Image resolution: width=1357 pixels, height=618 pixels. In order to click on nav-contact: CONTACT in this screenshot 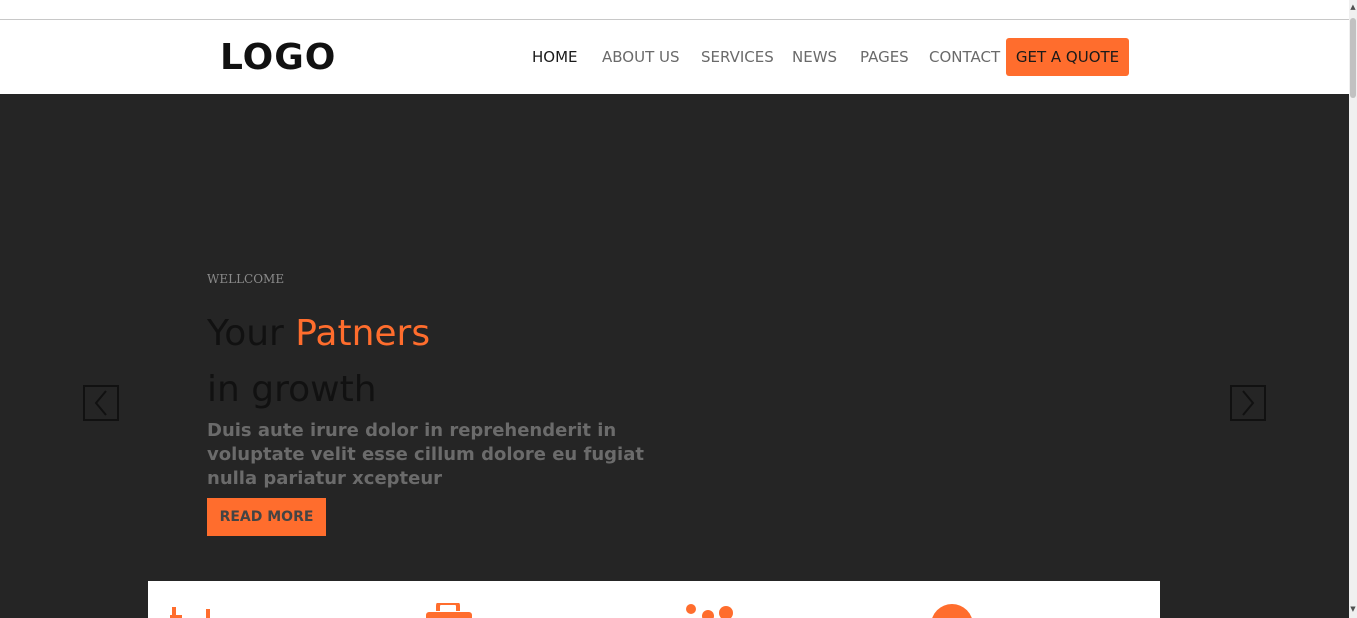, I will do `click(964, 57)`.